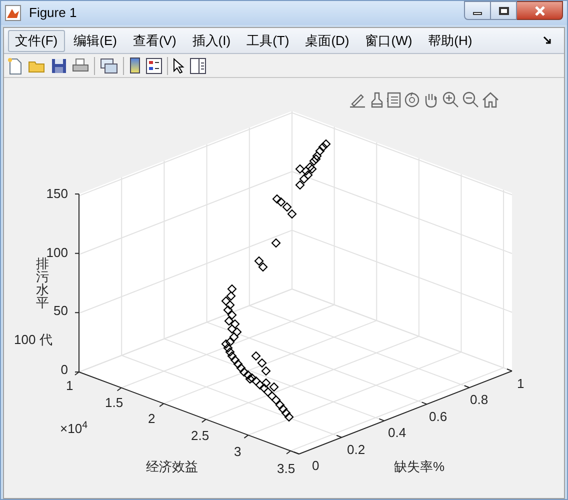 The height and width of the screenshot is (500, 568). Describe the element at coordinates (74, 428) in the screenshot. I see `axis-multiplier: ×10$^{4}$` at that location.